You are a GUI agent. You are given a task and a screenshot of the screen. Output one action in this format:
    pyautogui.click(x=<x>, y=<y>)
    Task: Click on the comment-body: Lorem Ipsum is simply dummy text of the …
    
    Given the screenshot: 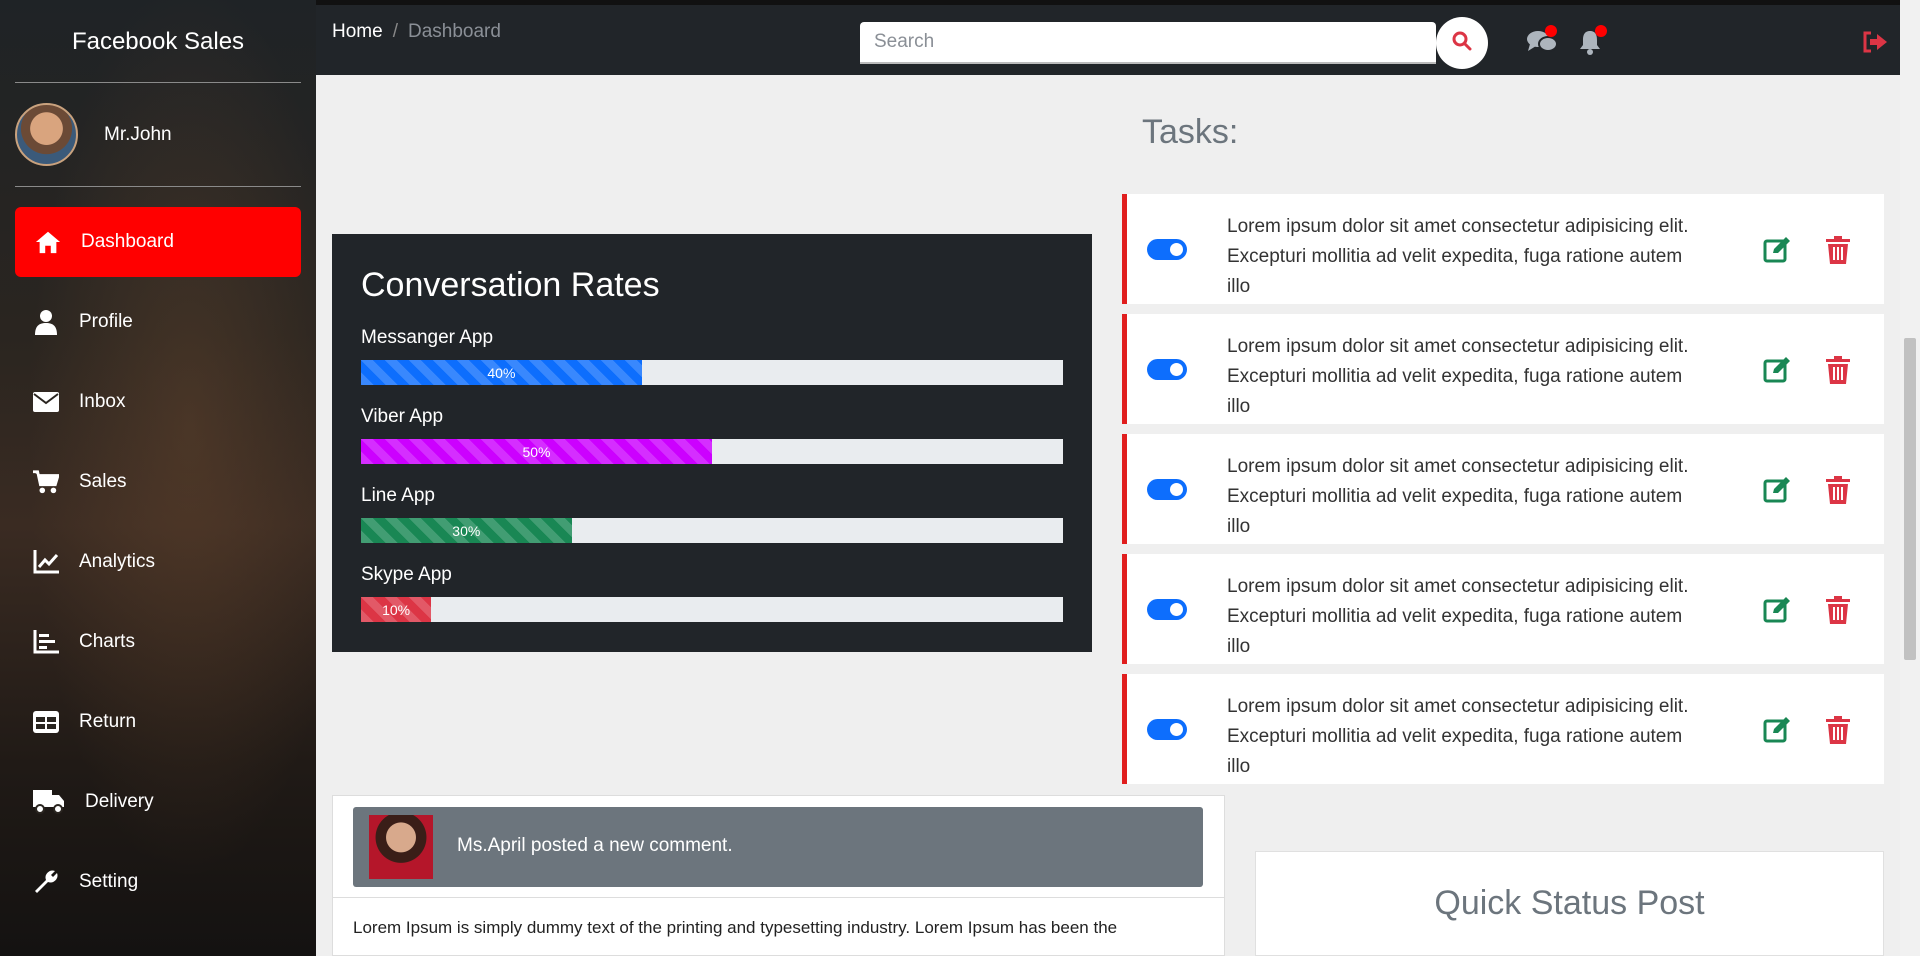 What is the action you would take?
    pyautogui.click(x=735, y=927)
    